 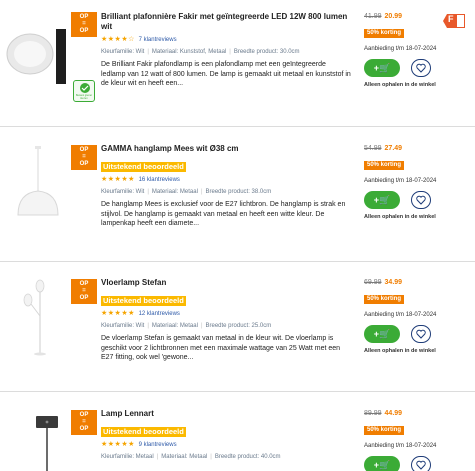 I want to click on spec-material: Materiaal: Kunststof, Metaal, so click(x=189, y=52).